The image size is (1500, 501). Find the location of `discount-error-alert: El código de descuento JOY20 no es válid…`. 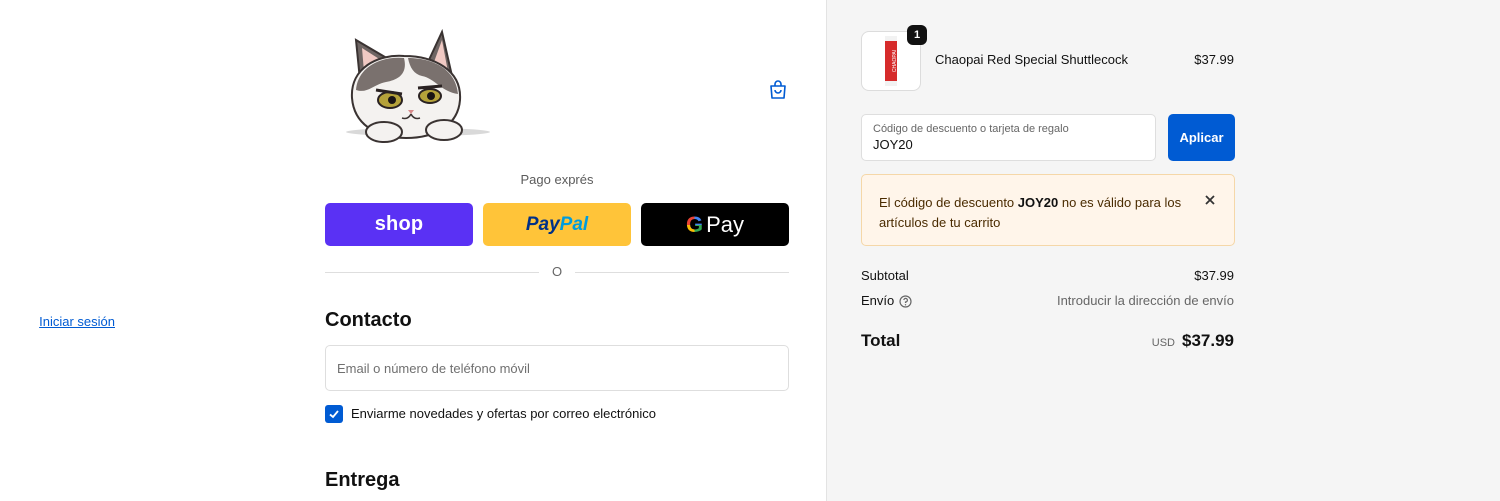

discount-error-alert: El código de descuento JOY20 no es válid… is located at coordinates (1048, 210).